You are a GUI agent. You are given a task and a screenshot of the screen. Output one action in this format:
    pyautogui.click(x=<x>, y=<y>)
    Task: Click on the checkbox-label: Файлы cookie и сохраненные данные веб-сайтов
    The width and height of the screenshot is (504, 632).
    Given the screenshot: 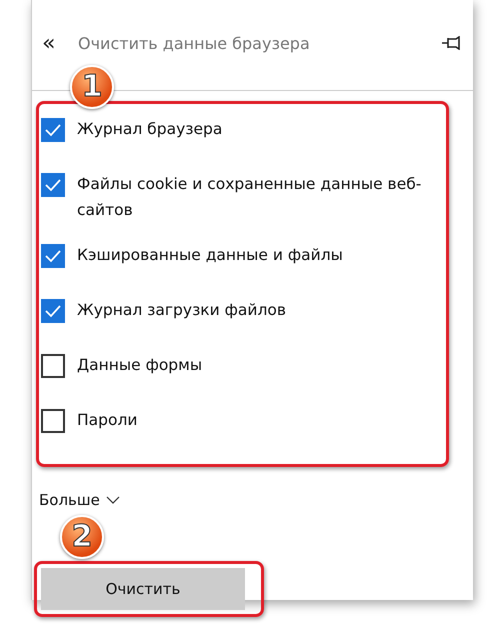 What is the action you would take?
    pyautogui.click(x=261, y=197)
    